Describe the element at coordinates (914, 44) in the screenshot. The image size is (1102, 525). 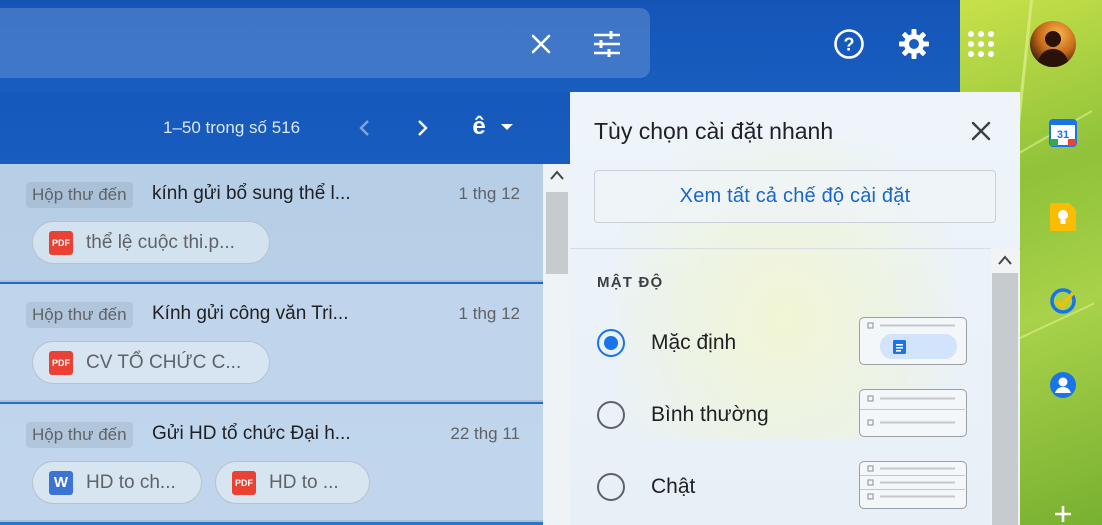
I see `settings-icon` at that location.